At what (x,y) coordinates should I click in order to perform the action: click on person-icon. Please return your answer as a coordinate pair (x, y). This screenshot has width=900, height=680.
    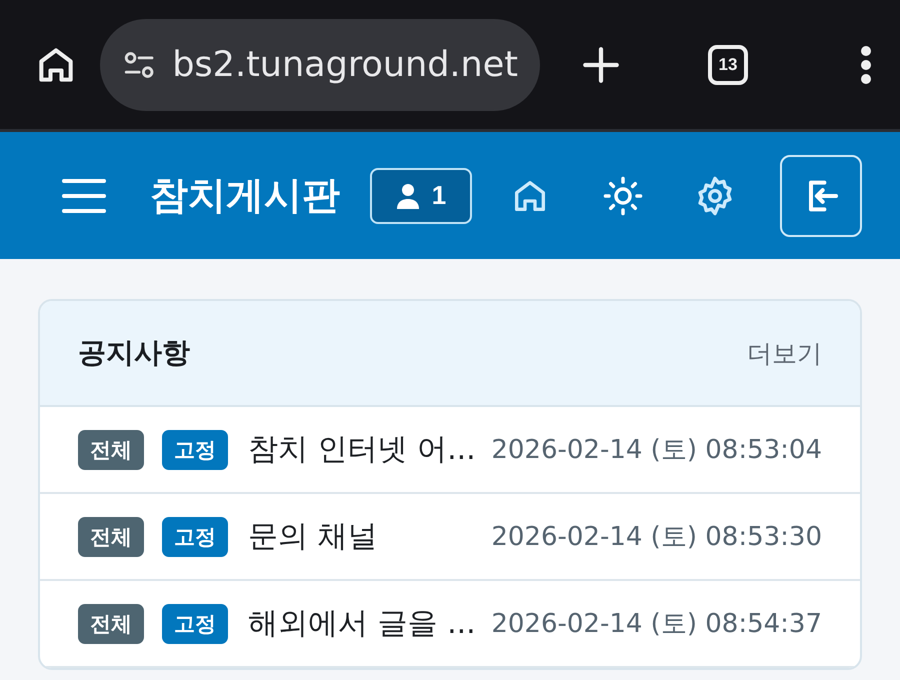
    Looking at the image, I should click on (408, 195).